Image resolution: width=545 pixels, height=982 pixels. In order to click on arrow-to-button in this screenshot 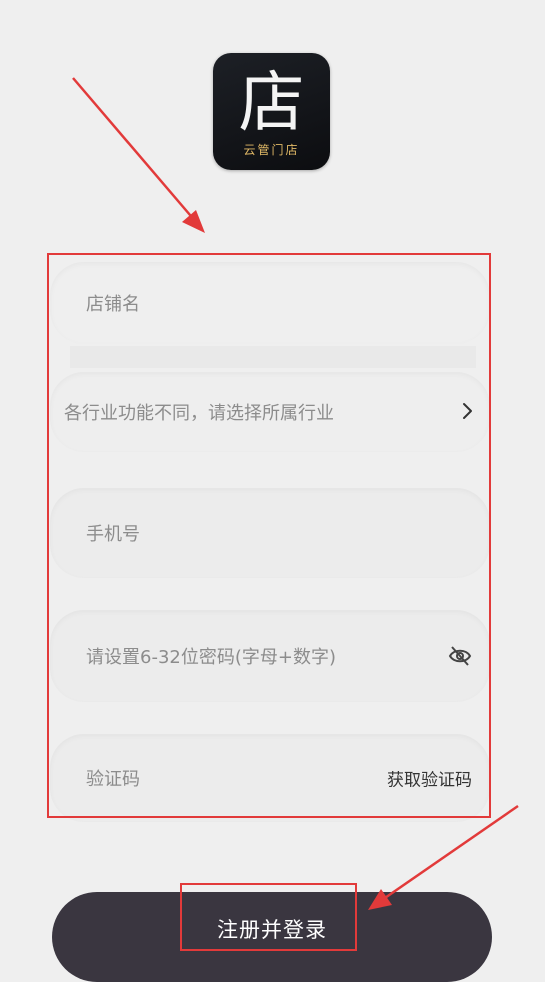, I will do `click(443, 857)`.